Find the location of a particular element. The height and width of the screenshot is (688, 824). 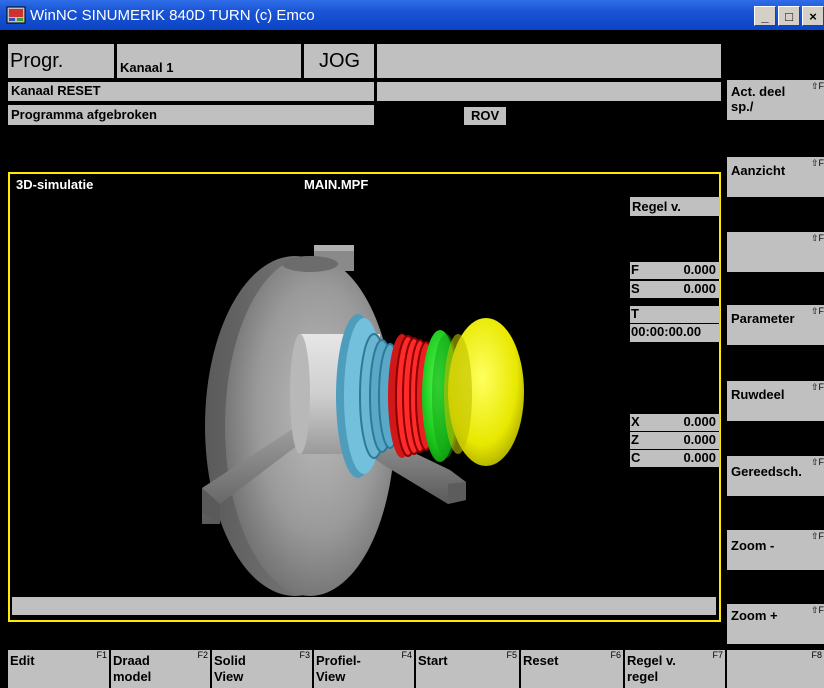

softkey-label: Solid View is located at coordinates (230, 668).